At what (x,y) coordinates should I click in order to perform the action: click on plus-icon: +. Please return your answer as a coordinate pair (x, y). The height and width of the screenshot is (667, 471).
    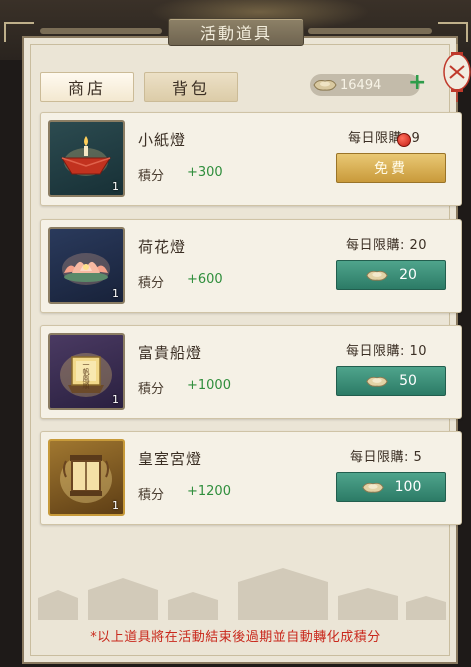
    Looking at the image, I should click on (417, 83).